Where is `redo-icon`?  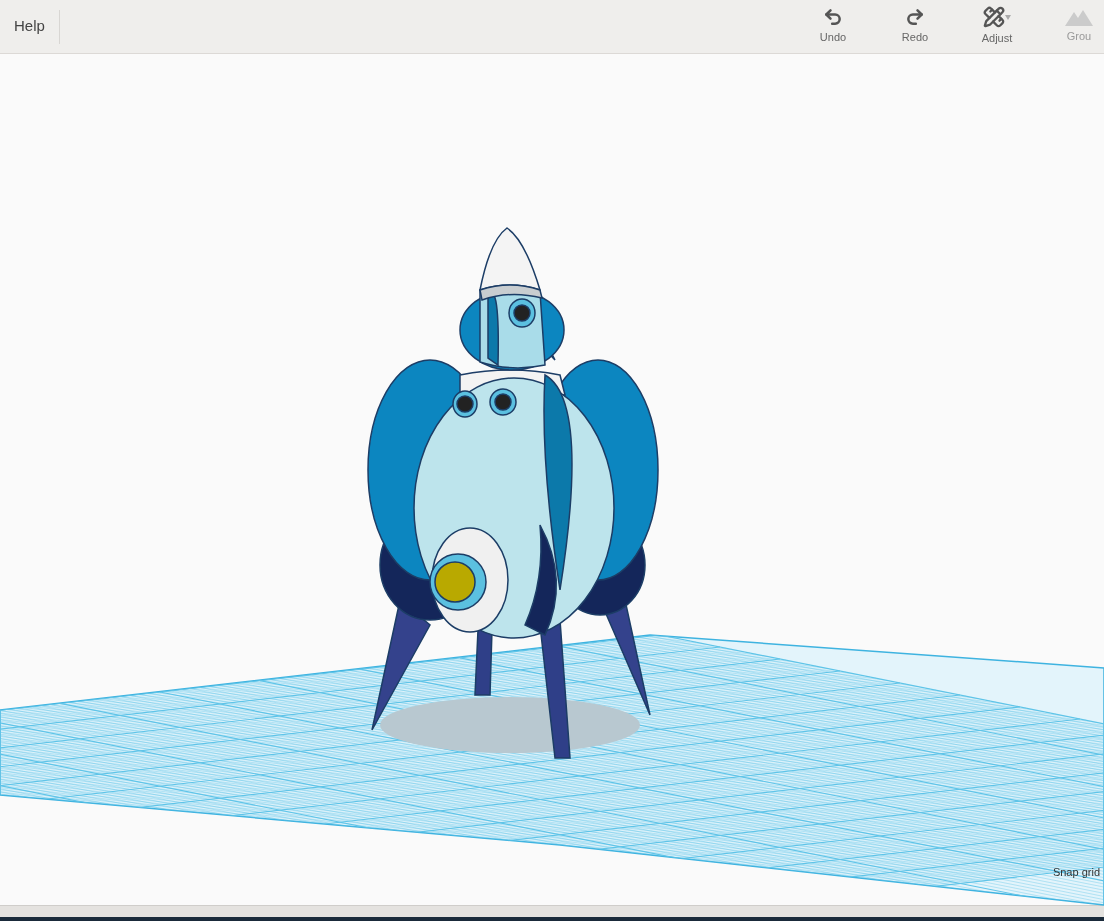
redo-icon is located at coordinates (915, 17).